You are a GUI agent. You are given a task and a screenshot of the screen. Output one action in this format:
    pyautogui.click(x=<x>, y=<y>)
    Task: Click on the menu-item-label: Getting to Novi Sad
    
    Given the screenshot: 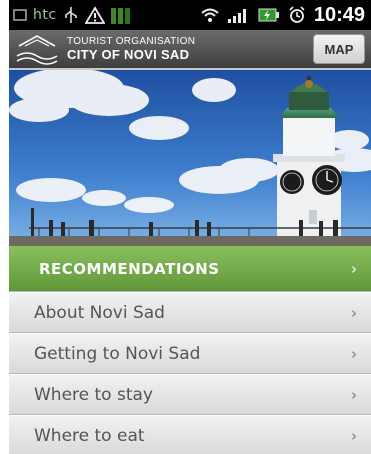 What is the action you would take?
    pyautogui.click(x=117, y=353)
    